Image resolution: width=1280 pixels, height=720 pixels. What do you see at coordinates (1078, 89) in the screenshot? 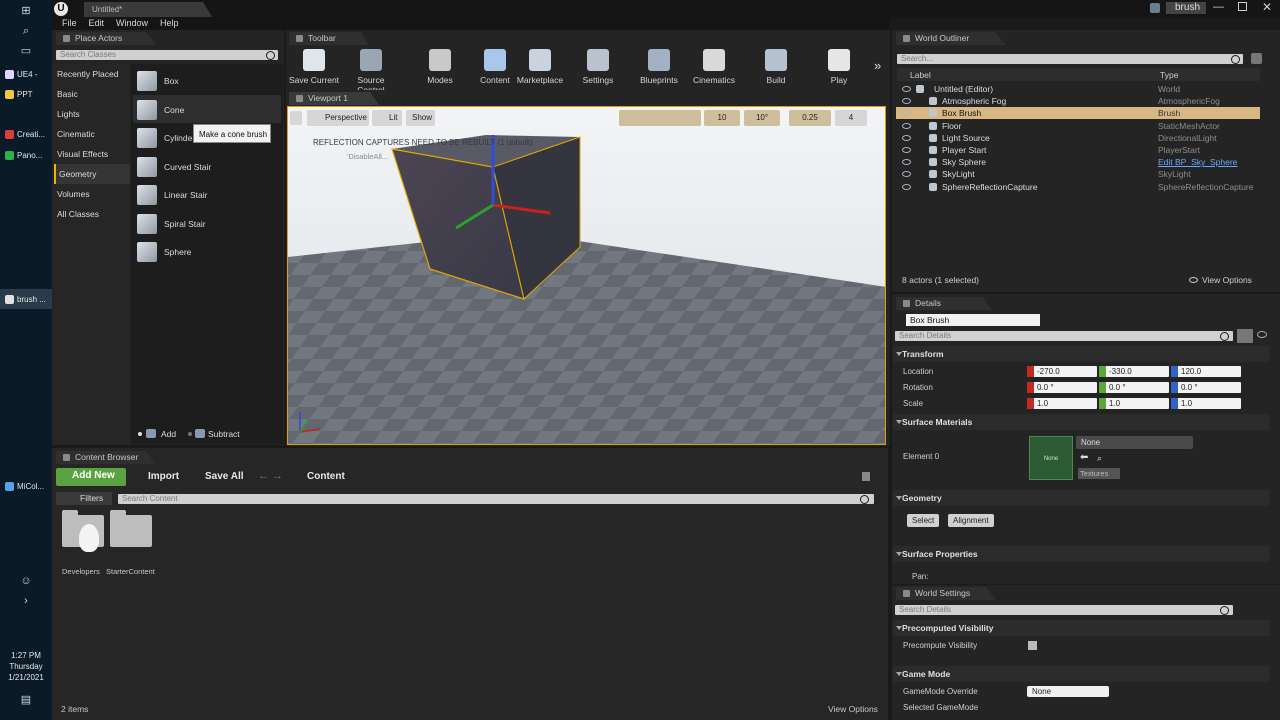
I see `outliner-row: Untitled (Editor) World` at bounding box center [1078, 89].